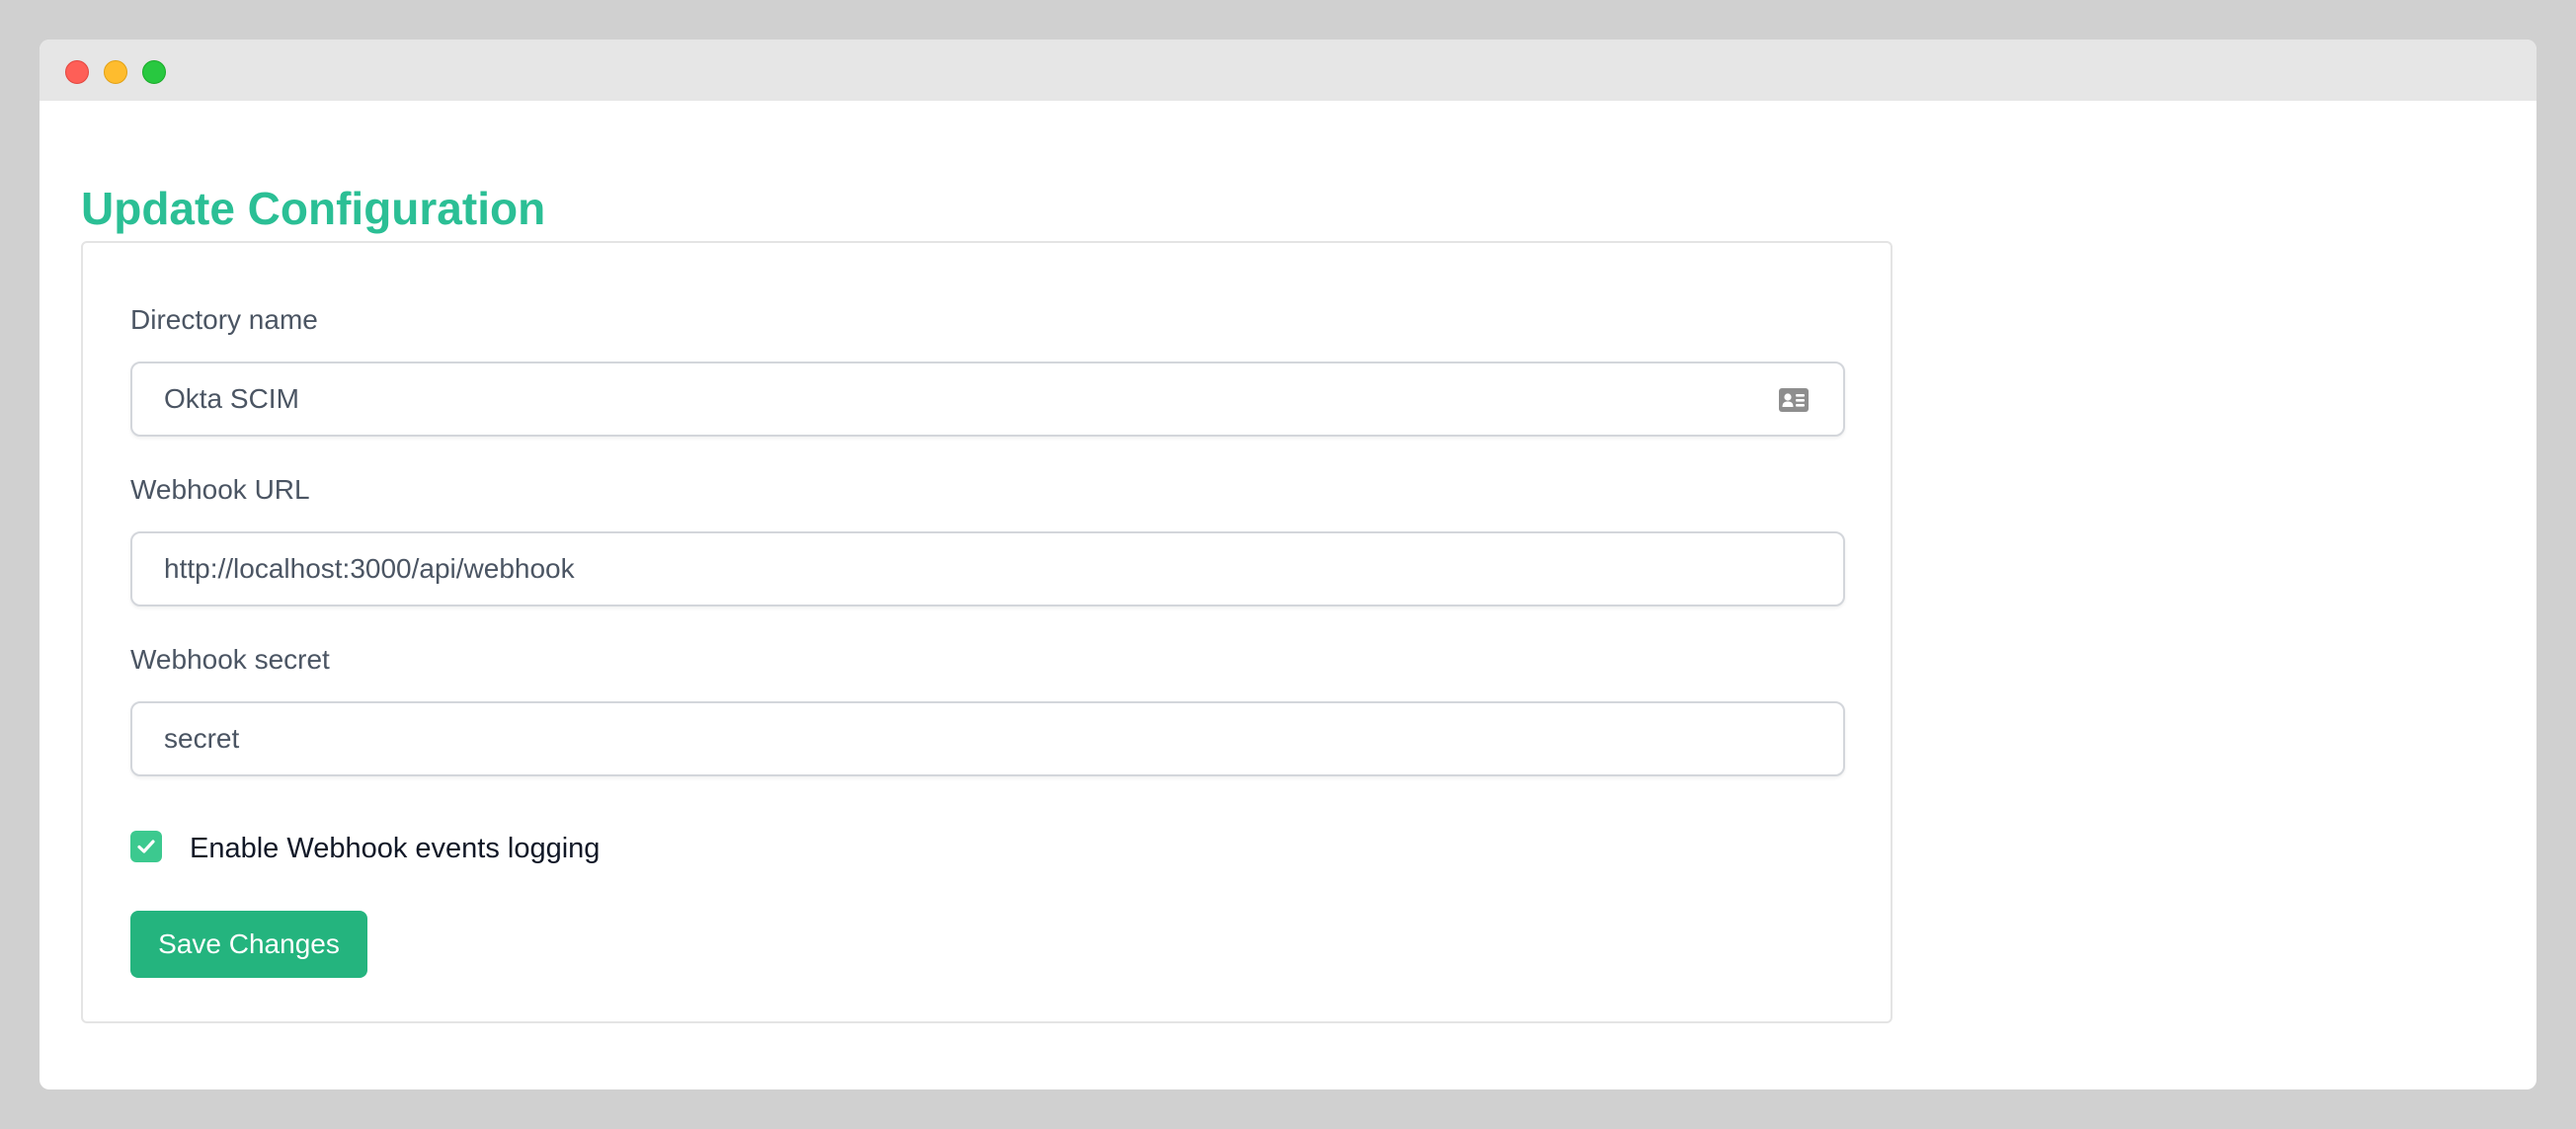 The image size is (2576, 1129). I want to click on directory-name-value: Okta SCIM, so click(231, 398).